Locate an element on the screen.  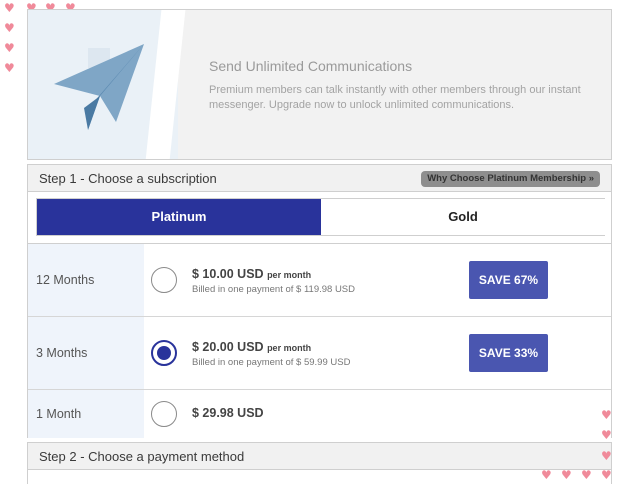
tab-gold: Gold is located at coordinates (463, 217).